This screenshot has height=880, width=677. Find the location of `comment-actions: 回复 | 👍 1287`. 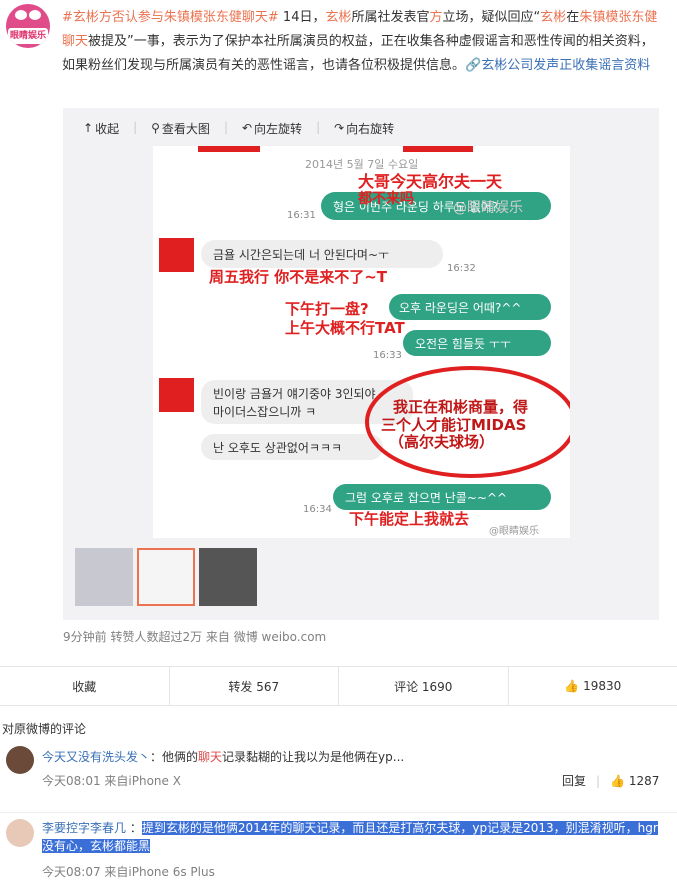

comment-actions: 回复 | 👍 1287 is located at coordinates (610, 780).